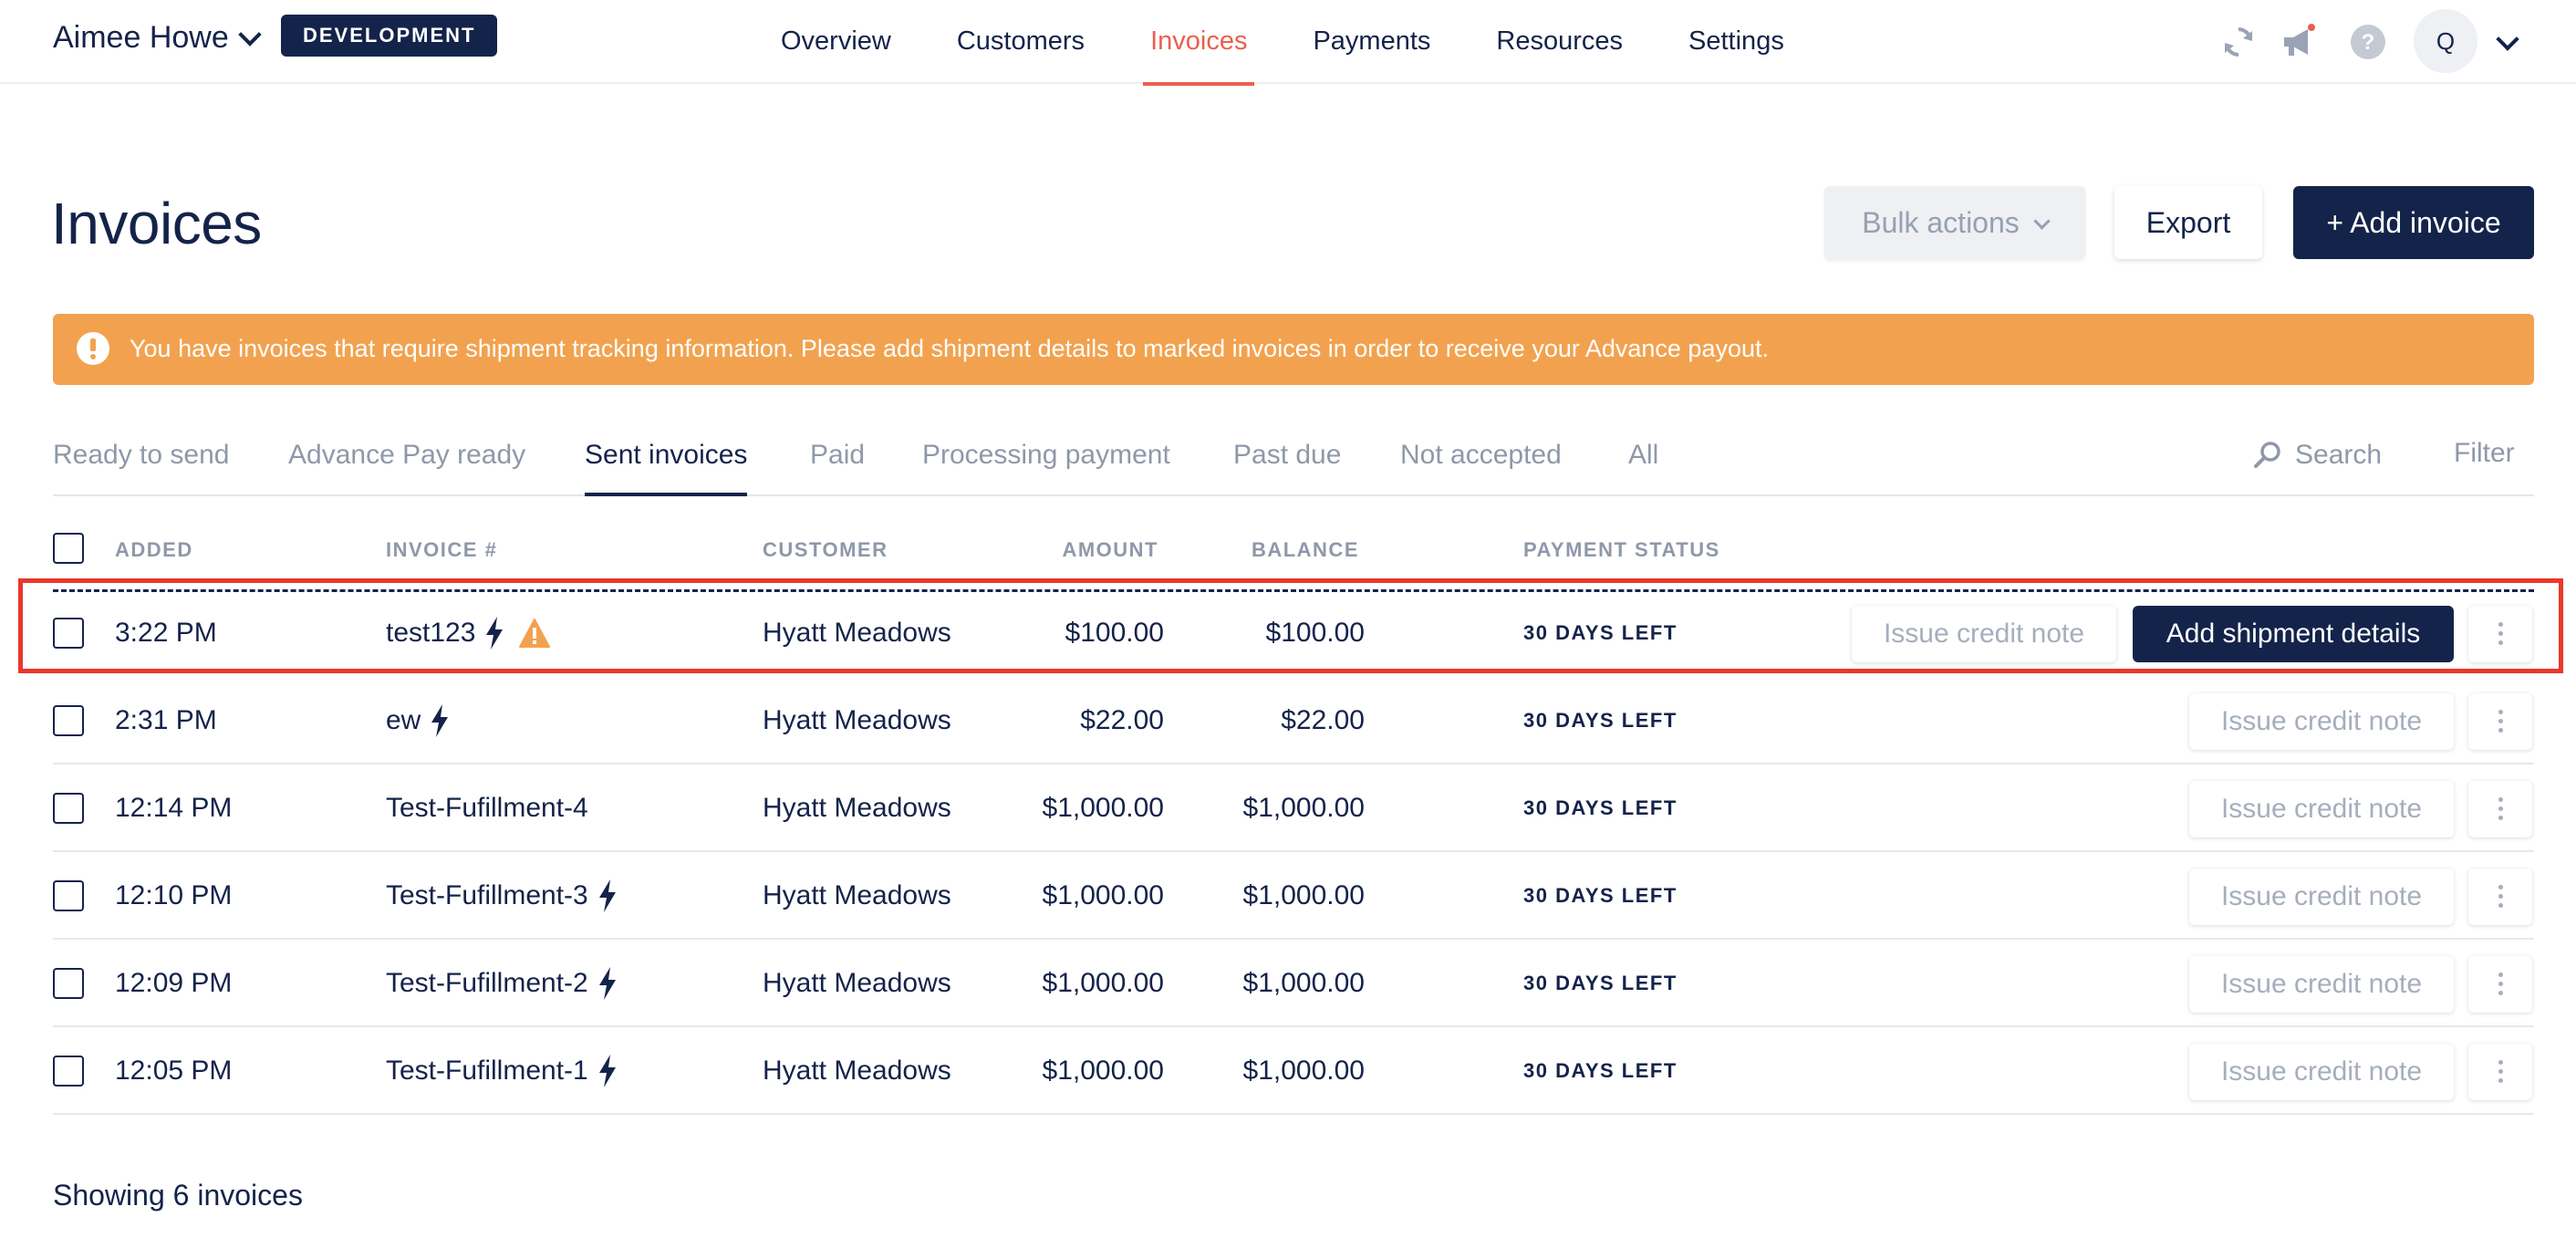 The image size is (2576, 1248). What do you see at coordinates (1046, 455) in the screenshot?
I see `tab-processing-payment: Processing payment` at bounding box center [1046, 455].